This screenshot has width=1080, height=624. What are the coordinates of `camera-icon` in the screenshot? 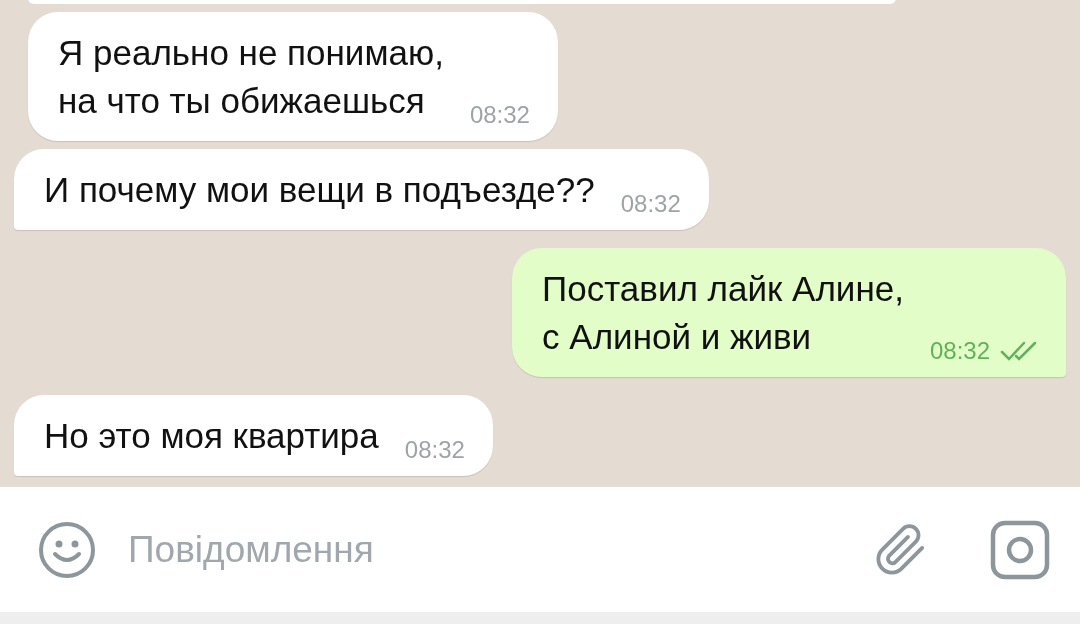 It's located at (1020, 549).